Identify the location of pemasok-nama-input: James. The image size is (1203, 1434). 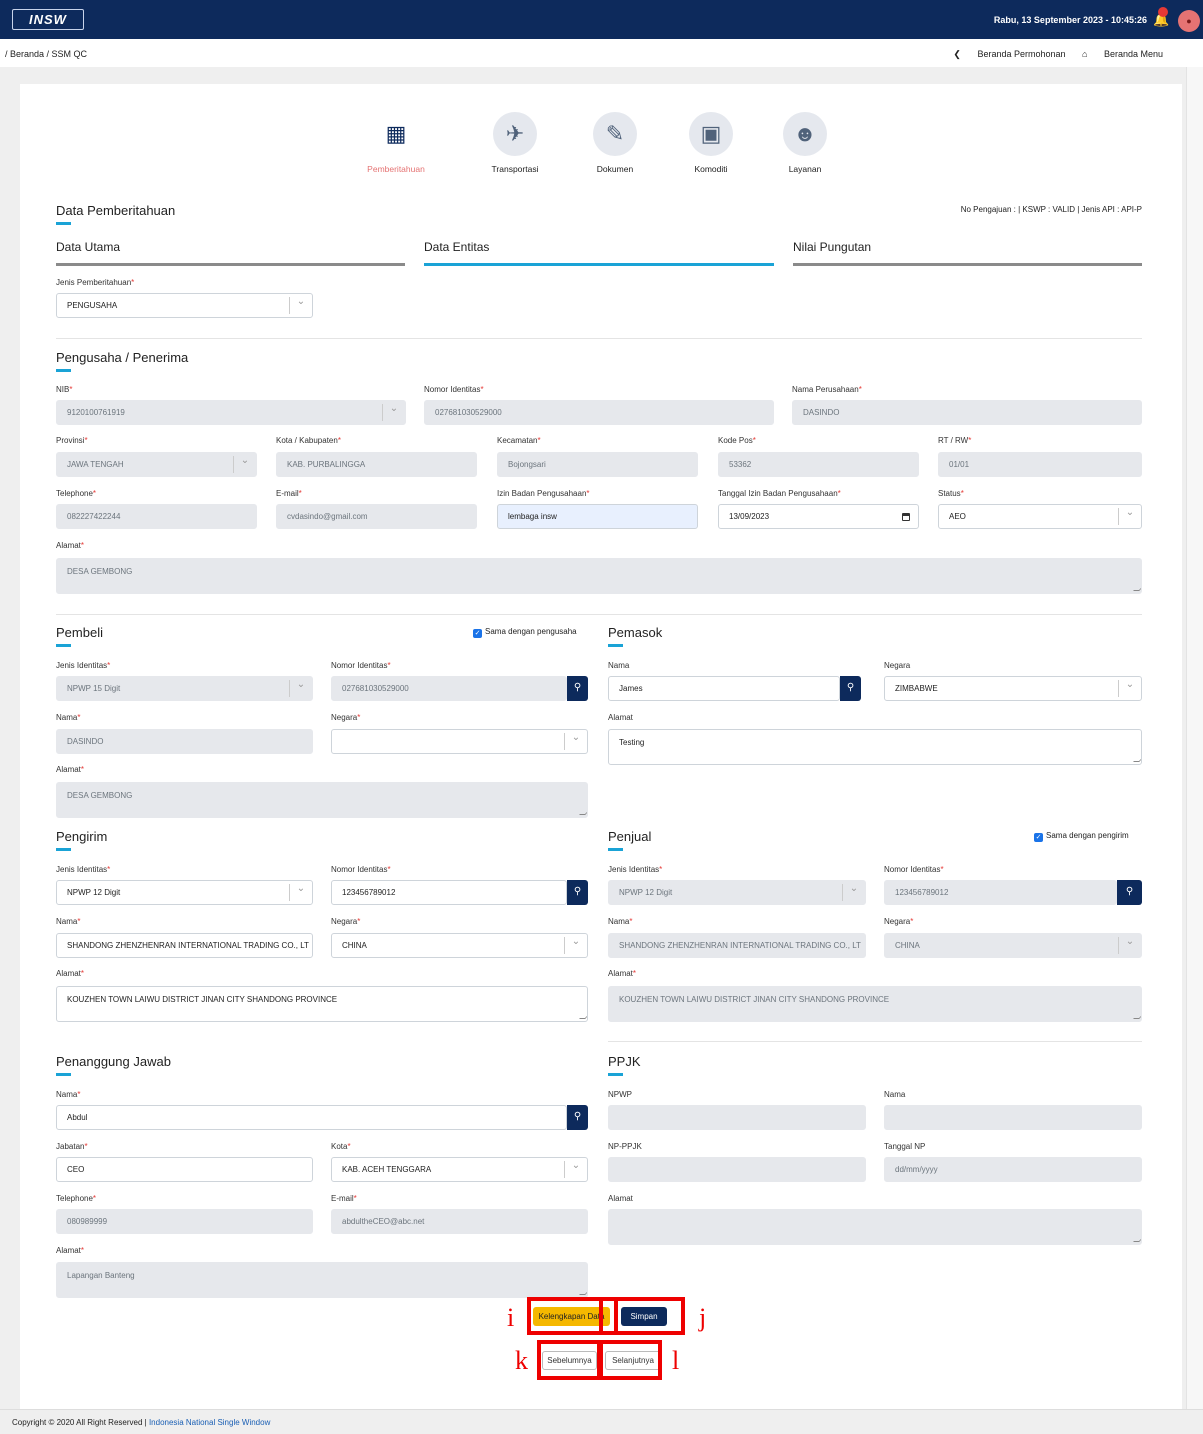
(724, 688).